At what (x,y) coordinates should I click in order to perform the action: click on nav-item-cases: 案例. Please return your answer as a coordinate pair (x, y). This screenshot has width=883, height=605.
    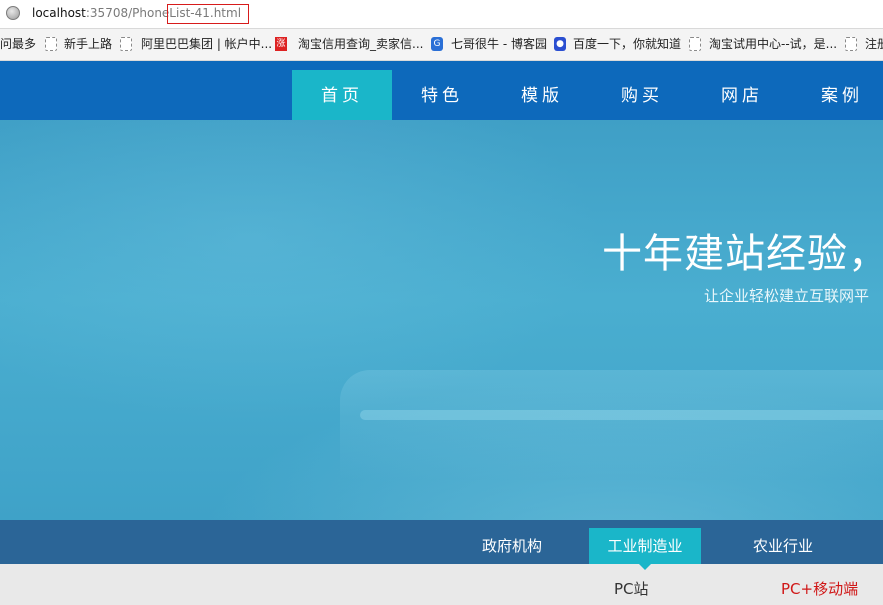
    Looking at the image, I should click on (837, 95).